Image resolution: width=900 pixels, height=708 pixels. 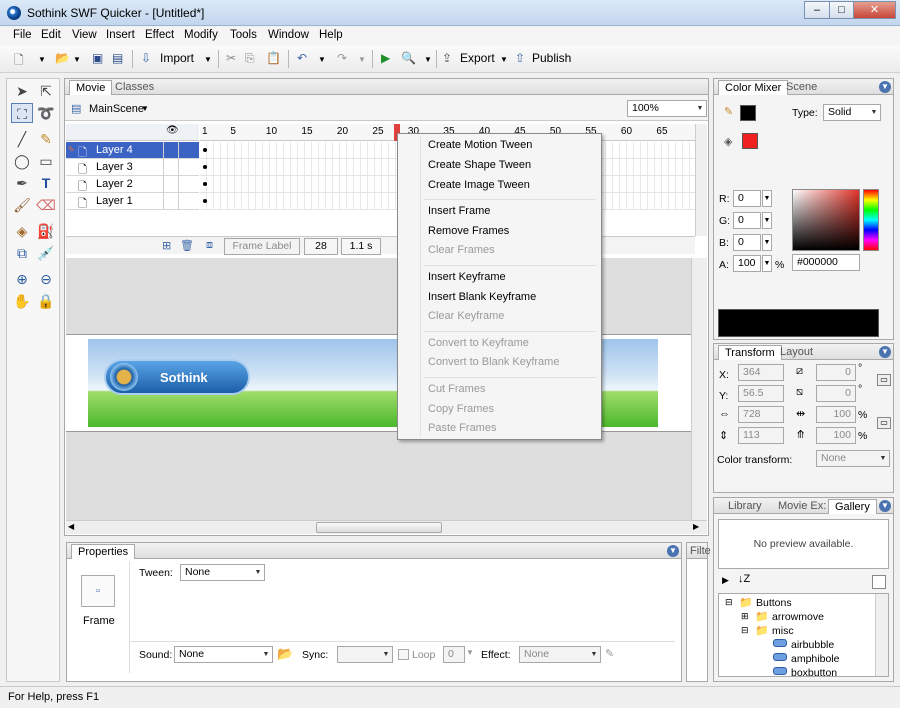 What do you see at coordinates (114, 150) in the screenshot?
I see `layer-name: Layer 4` at bounding box center [114, 150].